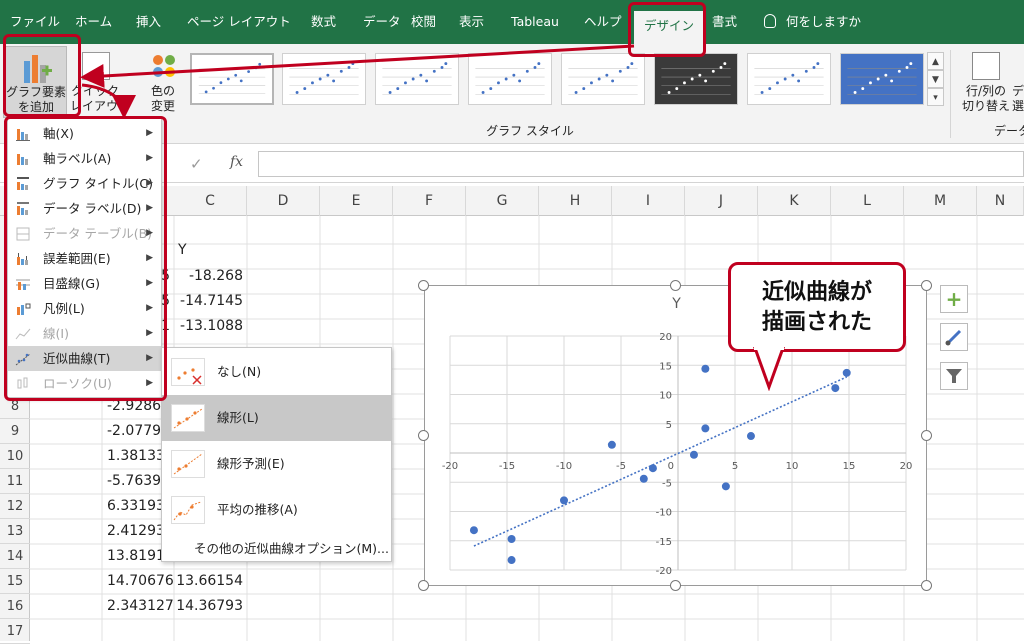 Image resolution: width=1024 pixels, height=644 pixels. Describe the element at coordinates (935, 61) in the screenshot. I see `gallery-up-button: ▲` at that location.